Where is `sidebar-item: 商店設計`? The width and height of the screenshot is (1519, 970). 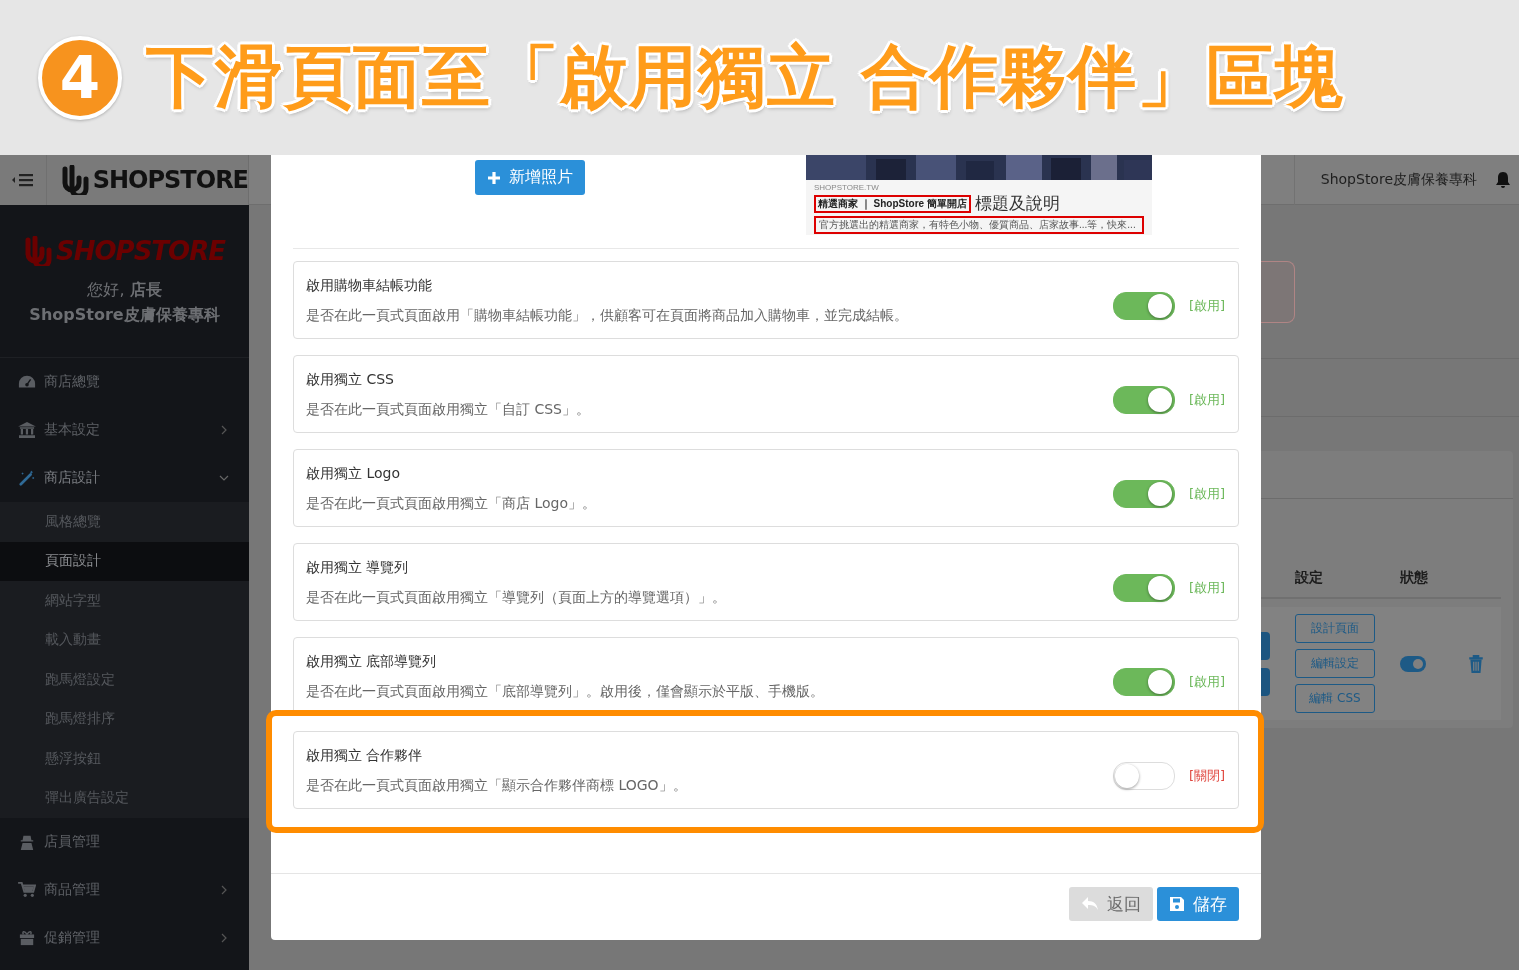
sidebar-item: 商店設計 is located at coordinates (124, 478).